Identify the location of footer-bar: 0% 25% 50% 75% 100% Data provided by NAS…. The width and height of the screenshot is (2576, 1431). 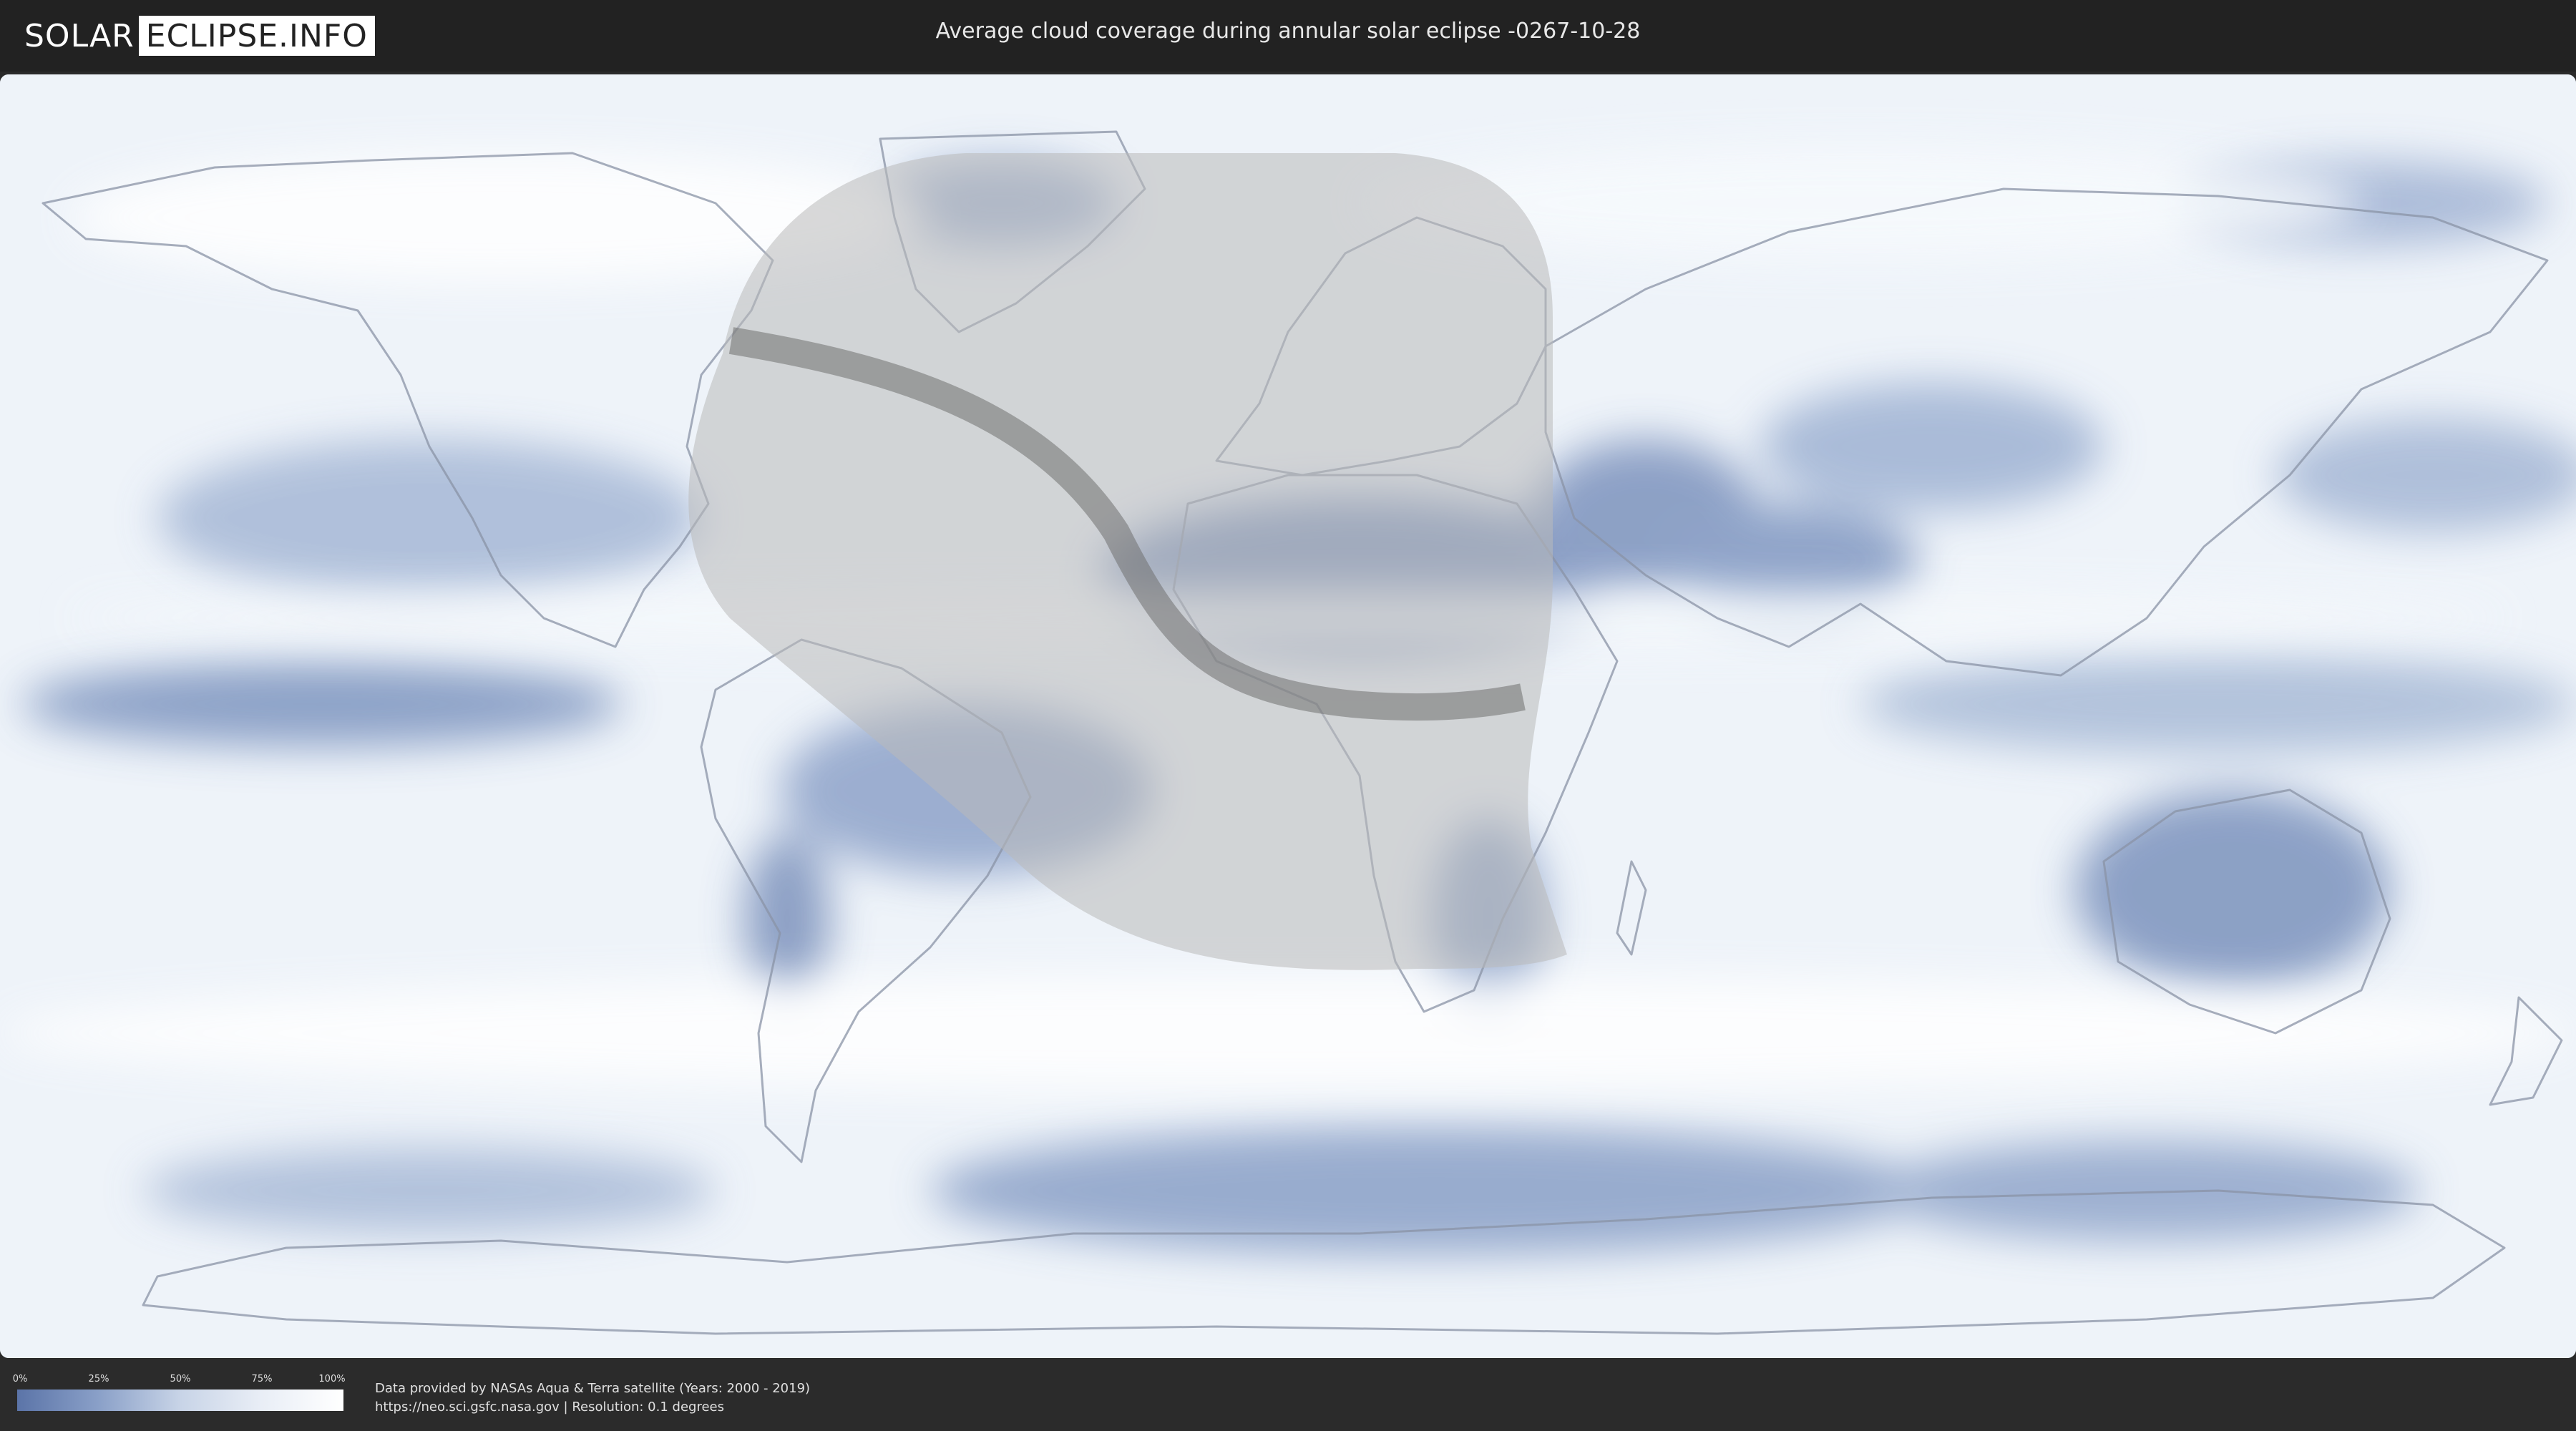
(1288, 1395).